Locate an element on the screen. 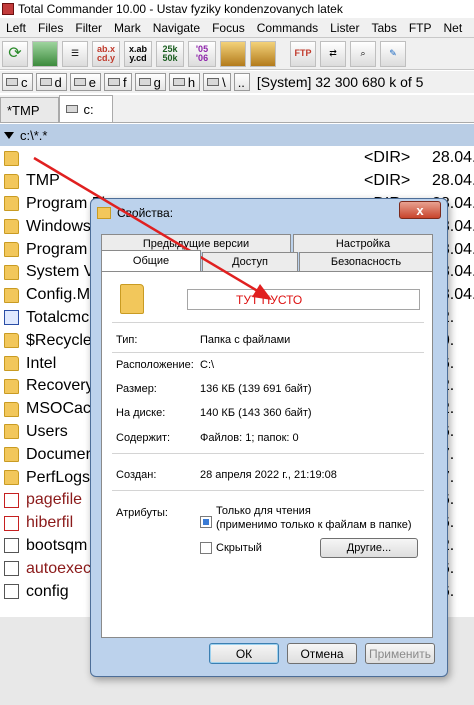  history-dropdown-icon is located at coordinates (9, 135).